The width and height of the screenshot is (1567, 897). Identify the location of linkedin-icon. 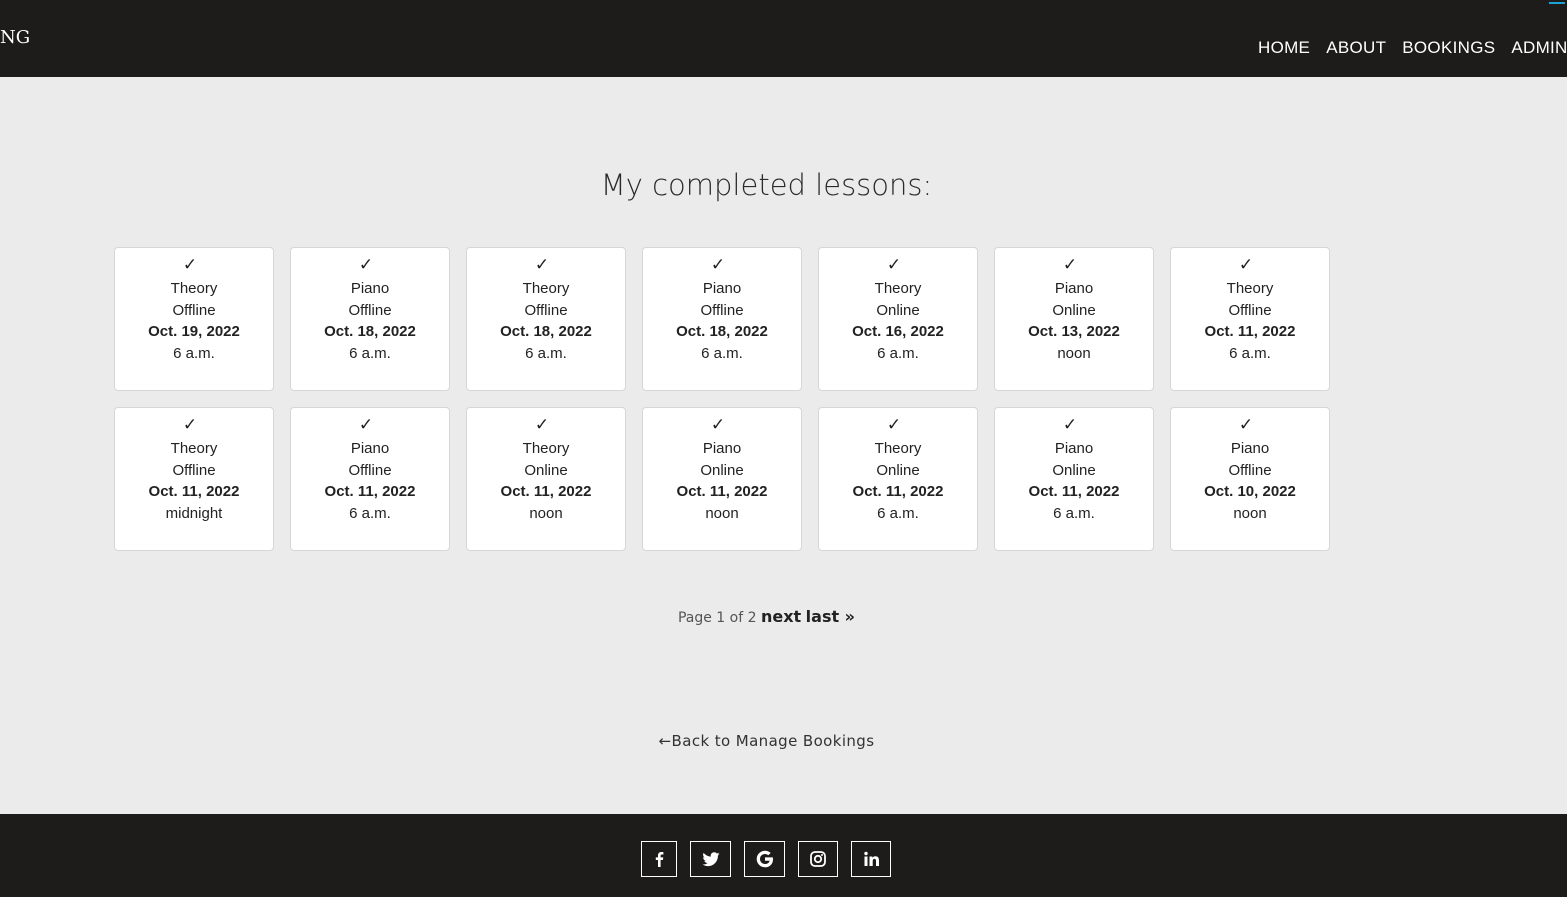
(871, 858).